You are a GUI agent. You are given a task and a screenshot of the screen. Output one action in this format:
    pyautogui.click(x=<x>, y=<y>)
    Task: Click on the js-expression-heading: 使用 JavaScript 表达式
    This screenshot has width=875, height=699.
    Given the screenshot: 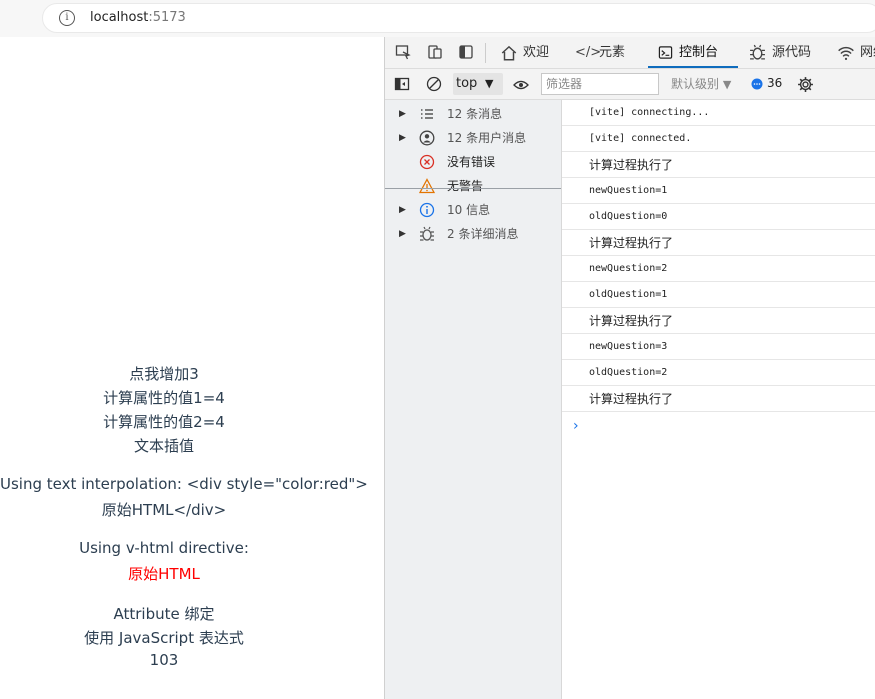 What is the action you would take?
    pyautogui.click(x=164, y=638)
    